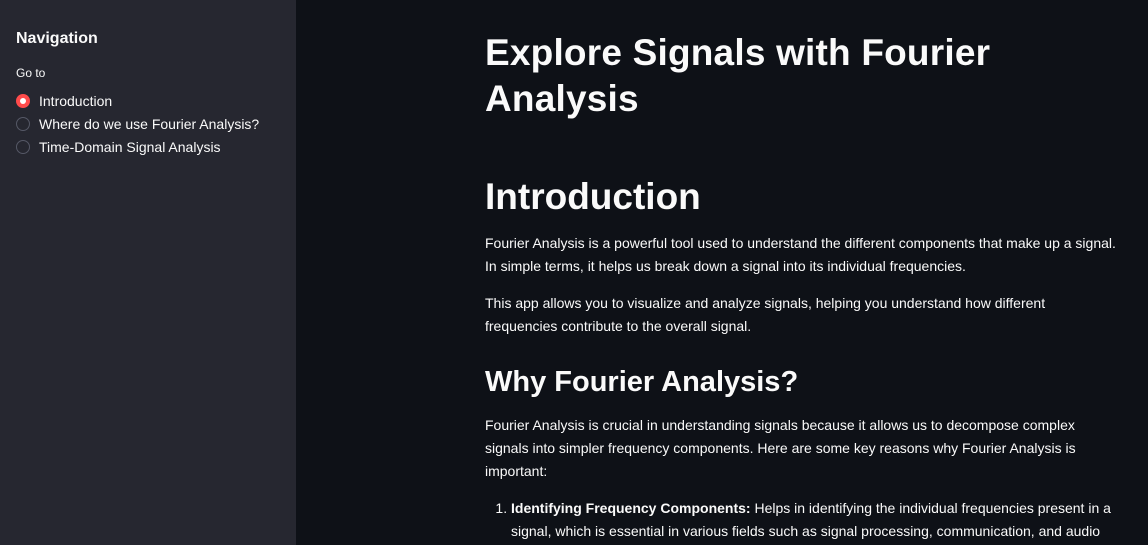  What do you see at coordinates (738, 75) in the screenshot?
I see `page-title: Explore Signals with Fourier Analysis` at bounding box center [738, 75].